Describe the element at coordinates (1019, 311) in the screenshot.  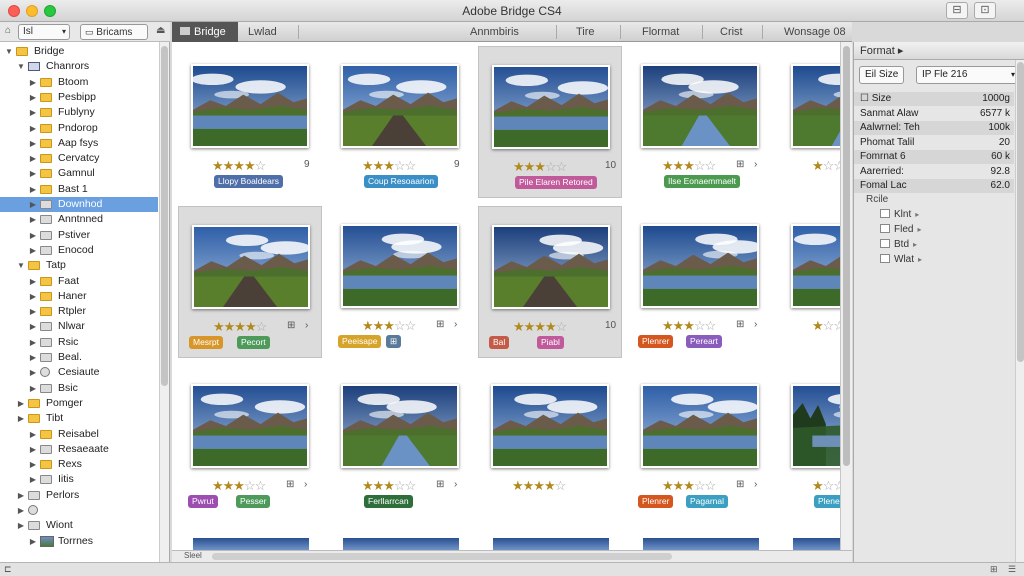
I see `panel-scrollbar` at that location.